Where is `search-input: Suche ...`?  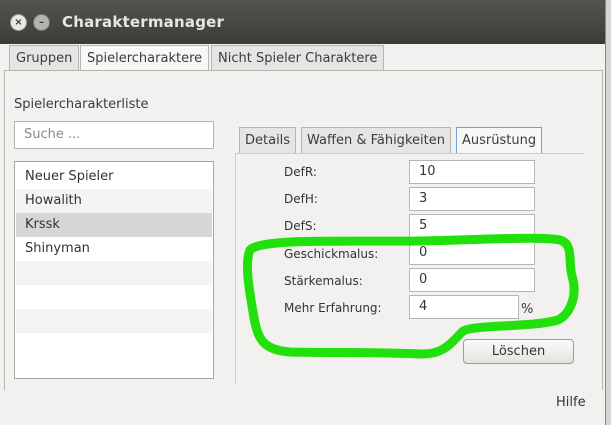
search-input: Suche ... is located at coordinates (114, 135).